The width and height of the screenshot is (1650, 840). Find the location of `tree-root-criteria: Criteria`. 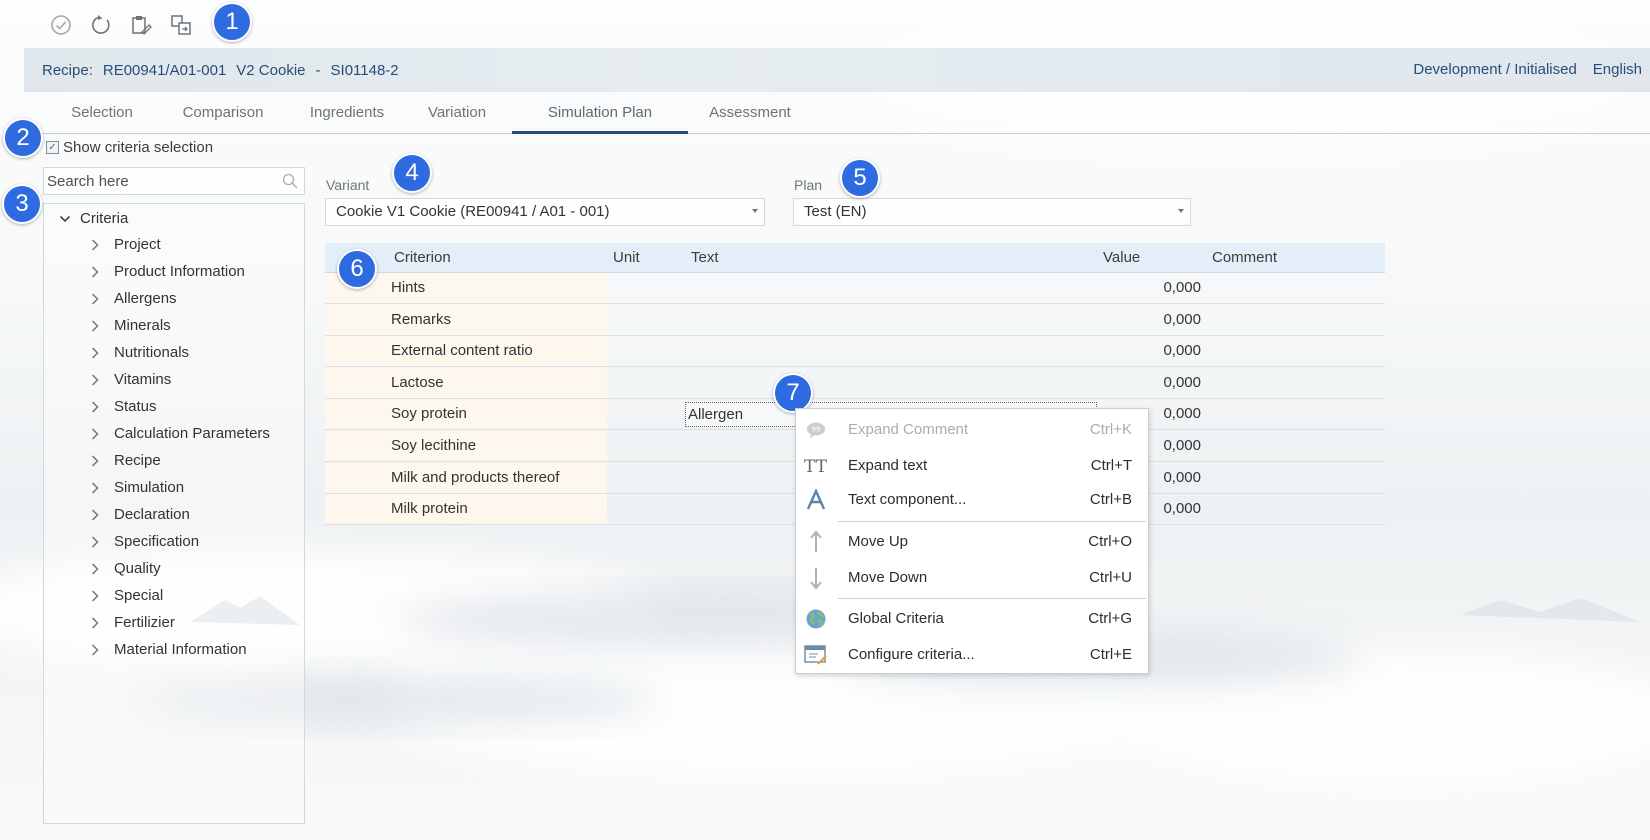

tree-root-criteria: Criteria is located at coordinates (93, 218).